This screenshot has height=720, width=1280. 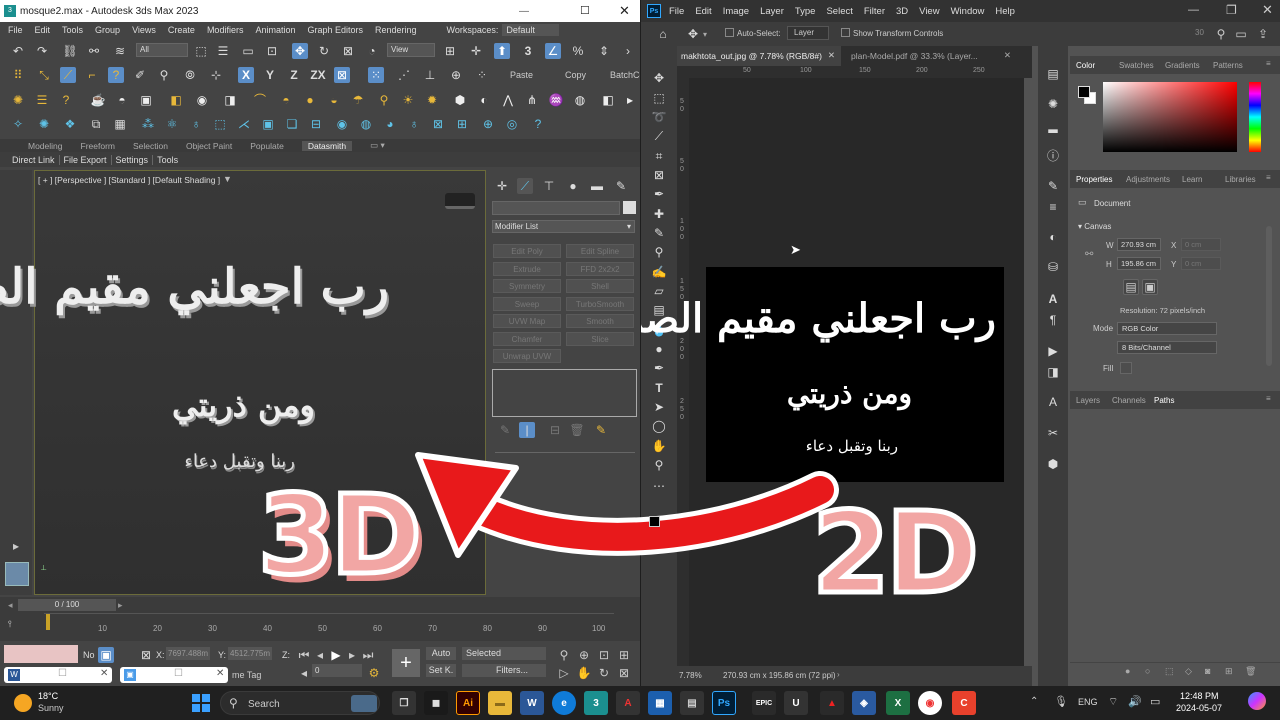 What do you see at coordinates (930, 703) in the screenshot?
I see `chrome-icon: ◉` at bounding box center [930, 703].